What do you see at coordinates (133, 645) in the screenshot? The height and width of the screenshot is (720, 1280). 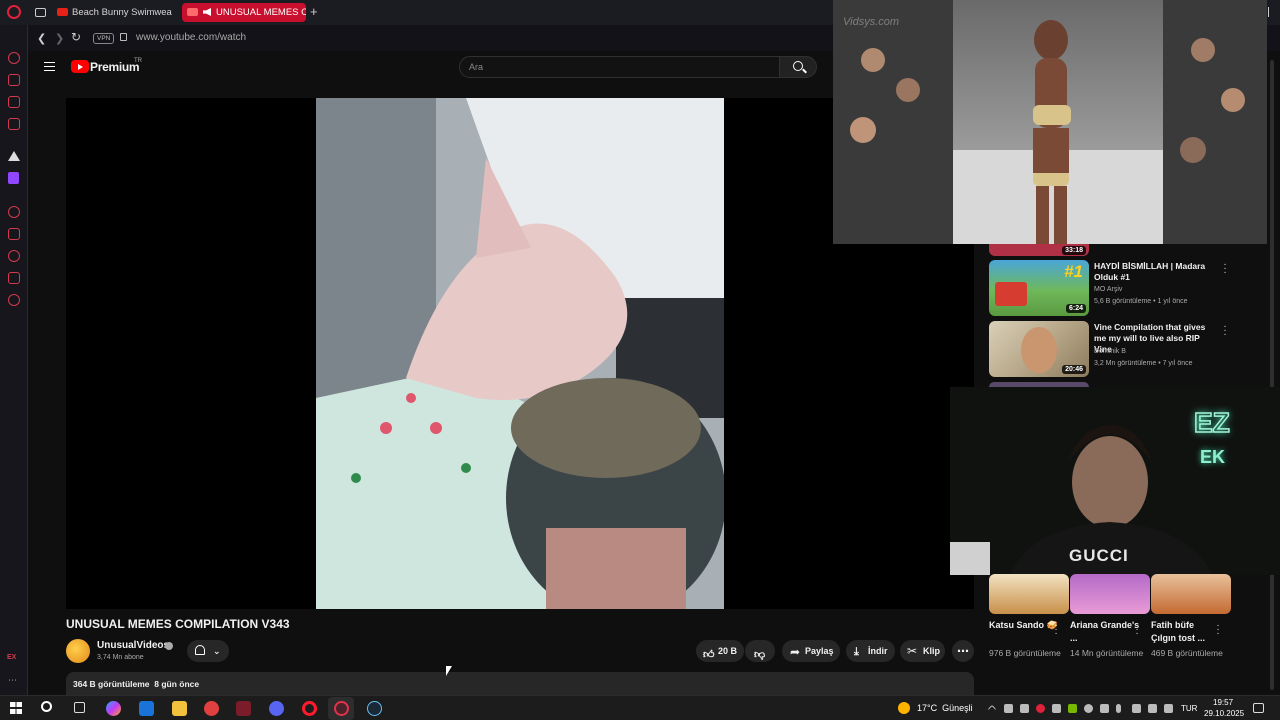 I see `channel-name: UnusualVideos` at bounding box center [133, 645].